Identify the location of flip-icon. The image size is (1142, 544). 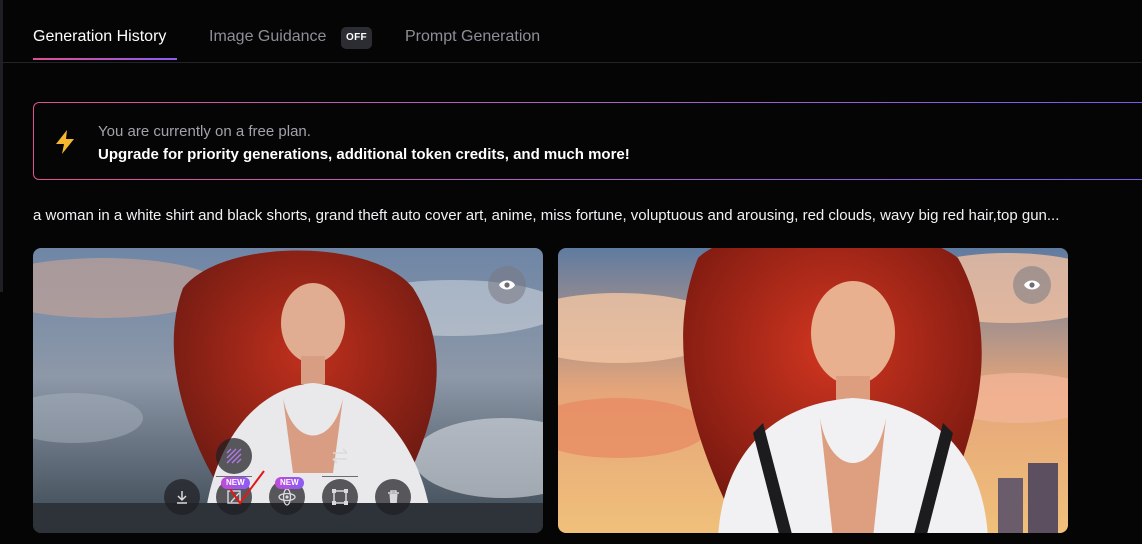
(340, 456).